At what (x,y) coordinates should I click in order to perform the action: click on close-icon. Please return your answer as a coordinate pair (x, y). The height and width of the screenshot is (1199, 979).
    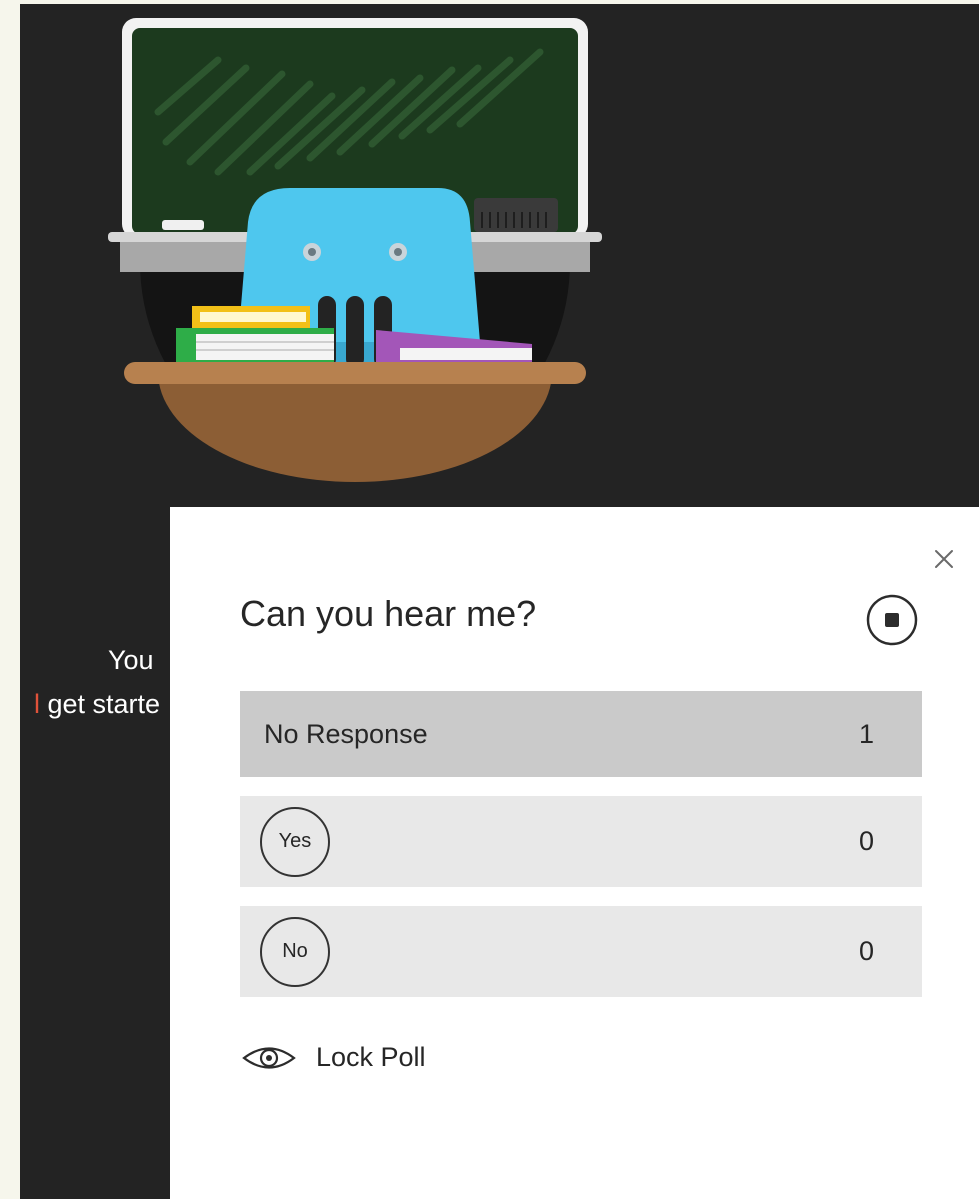
    Looking at the image, I should click on (944, 559).